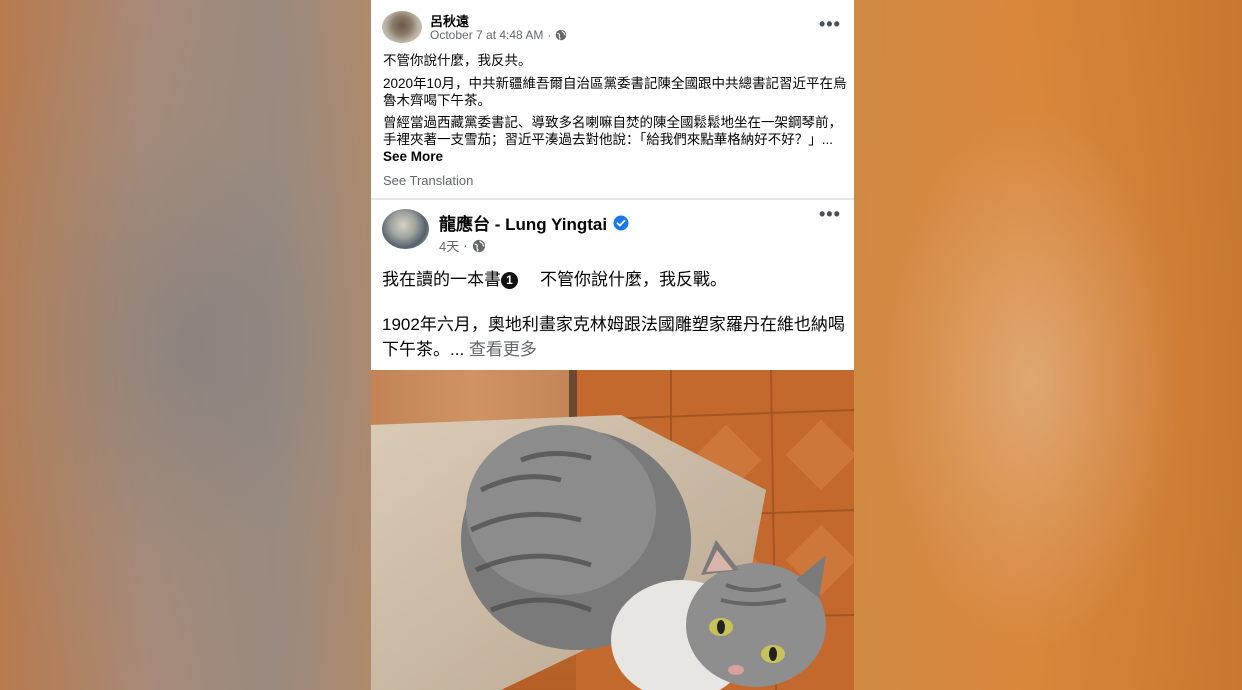 This screenshot has height=690, width=1242. Describe the element at coordinates (633, 279) in the screenshot. I see `post-text: 不管你說什麼，我反戰。` at that location.